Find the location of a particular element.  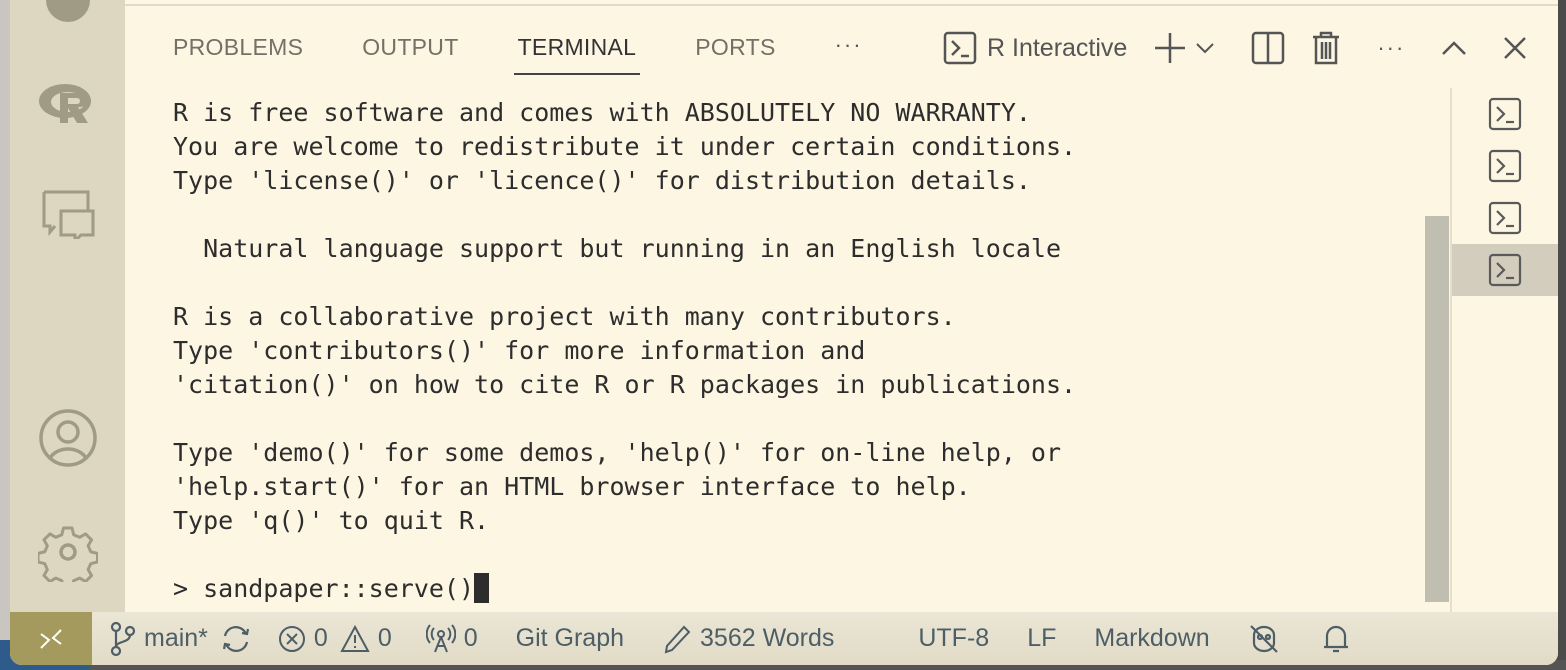

chat-icon is located at coordinates (68, 214).